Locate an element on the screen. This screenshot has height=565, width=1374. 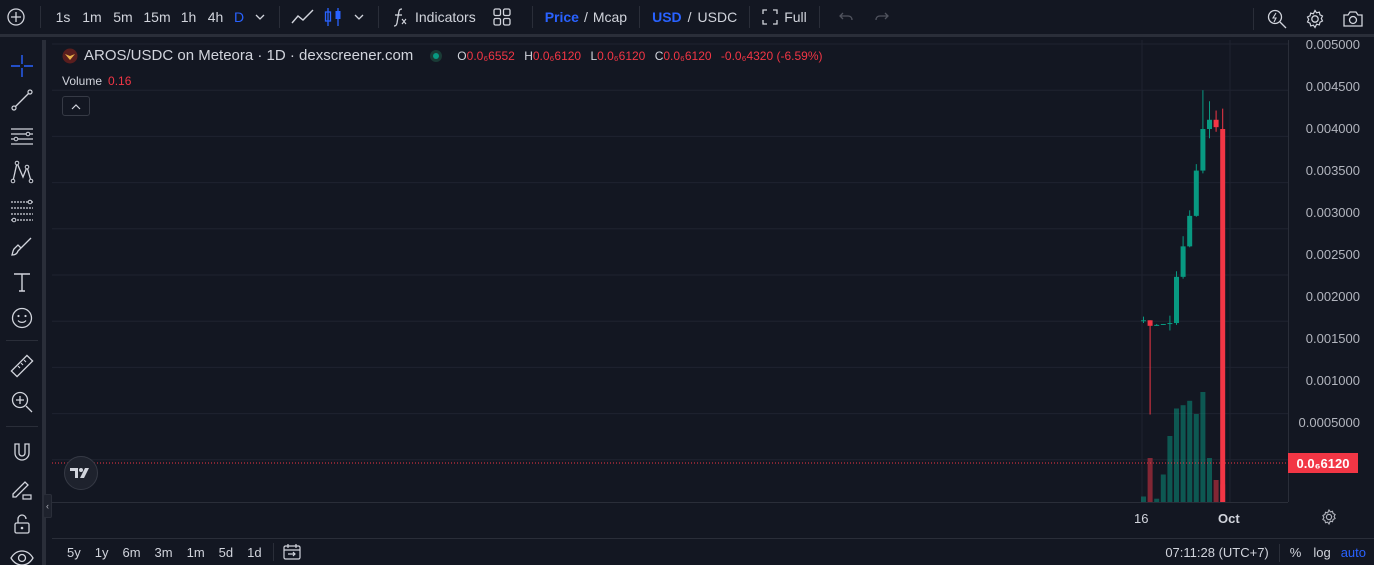
lock-icon is located at coordinates (22, 524).